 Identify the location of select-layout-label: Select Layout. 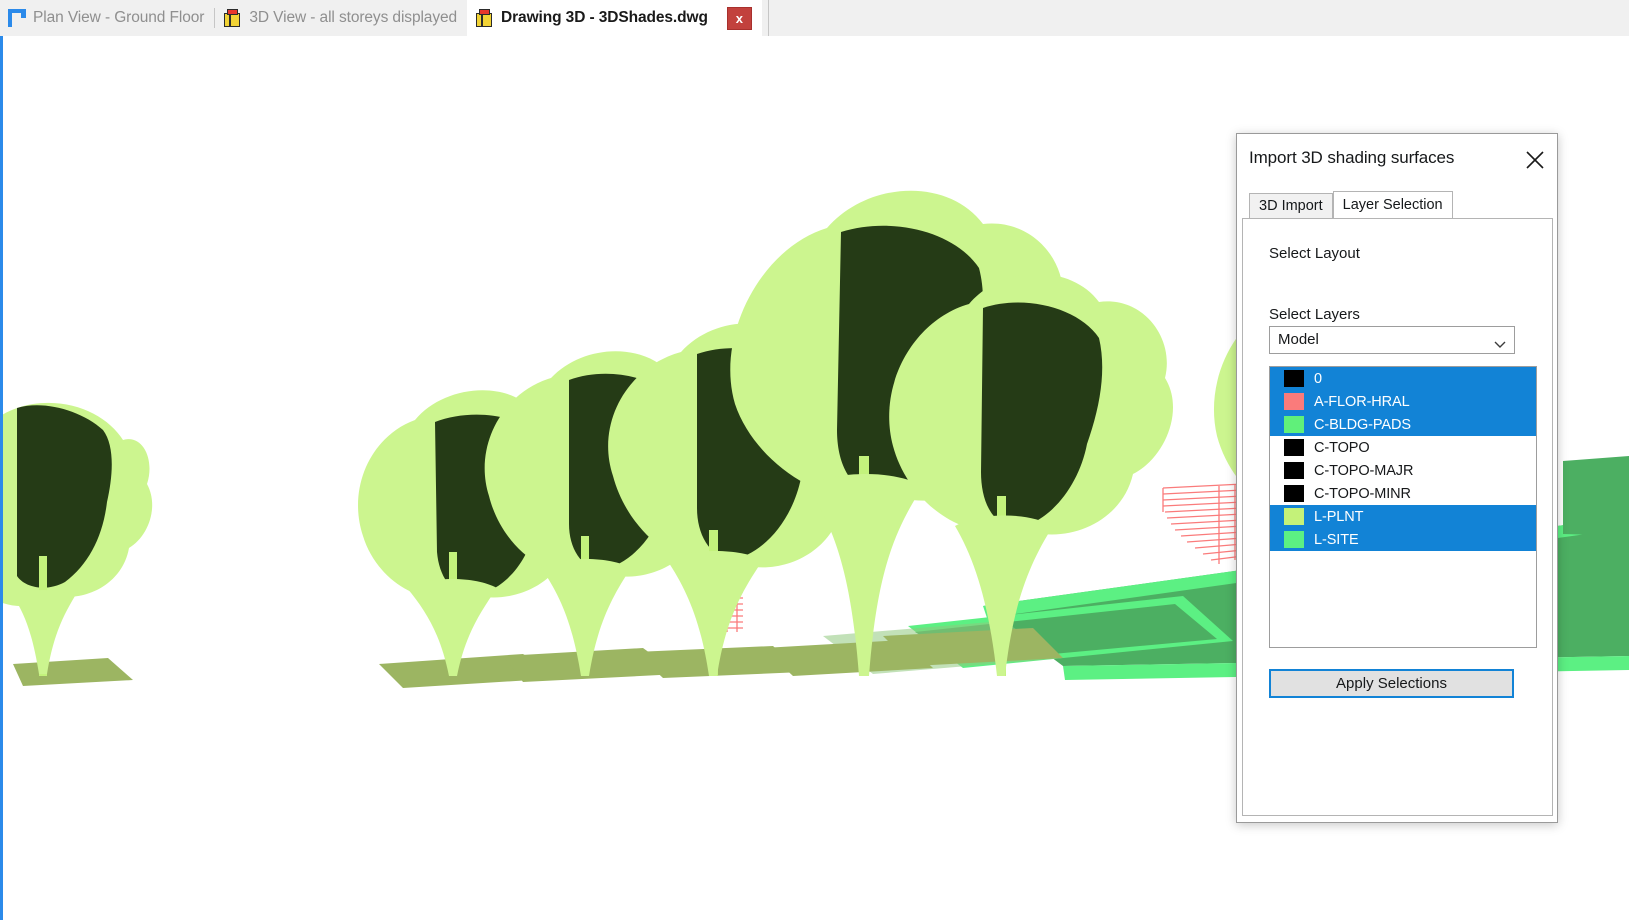
(1314, 253).